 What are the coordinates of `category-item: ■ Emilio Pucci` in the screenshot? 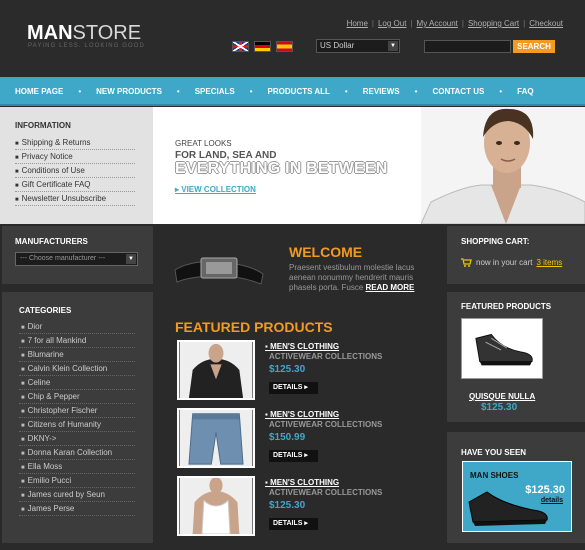 It's located at (77, 481).